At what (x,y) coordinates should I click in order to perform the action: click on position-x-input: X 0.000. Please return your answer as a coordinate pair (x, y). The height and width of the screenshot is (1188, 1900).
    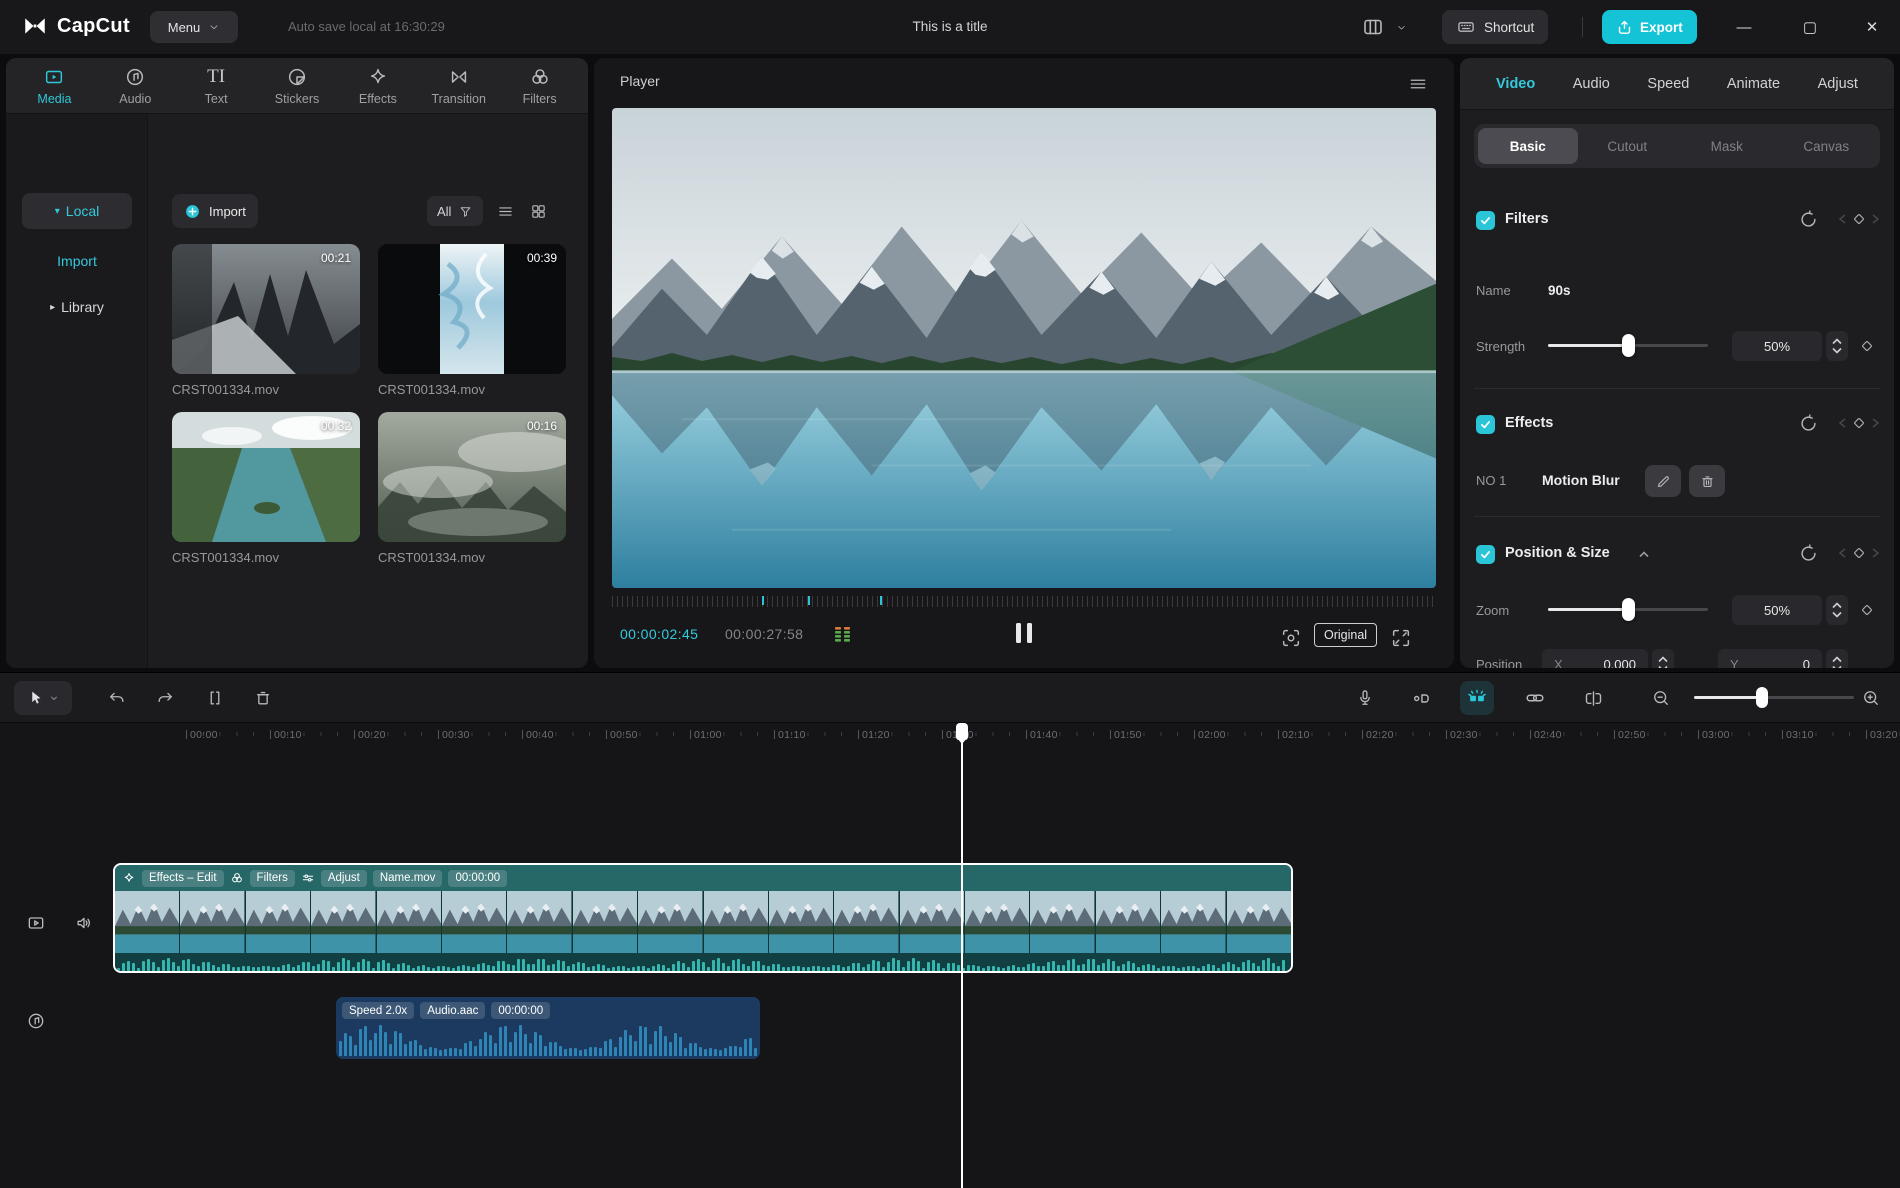
    Looking at the image, I should click on (1595, 658).